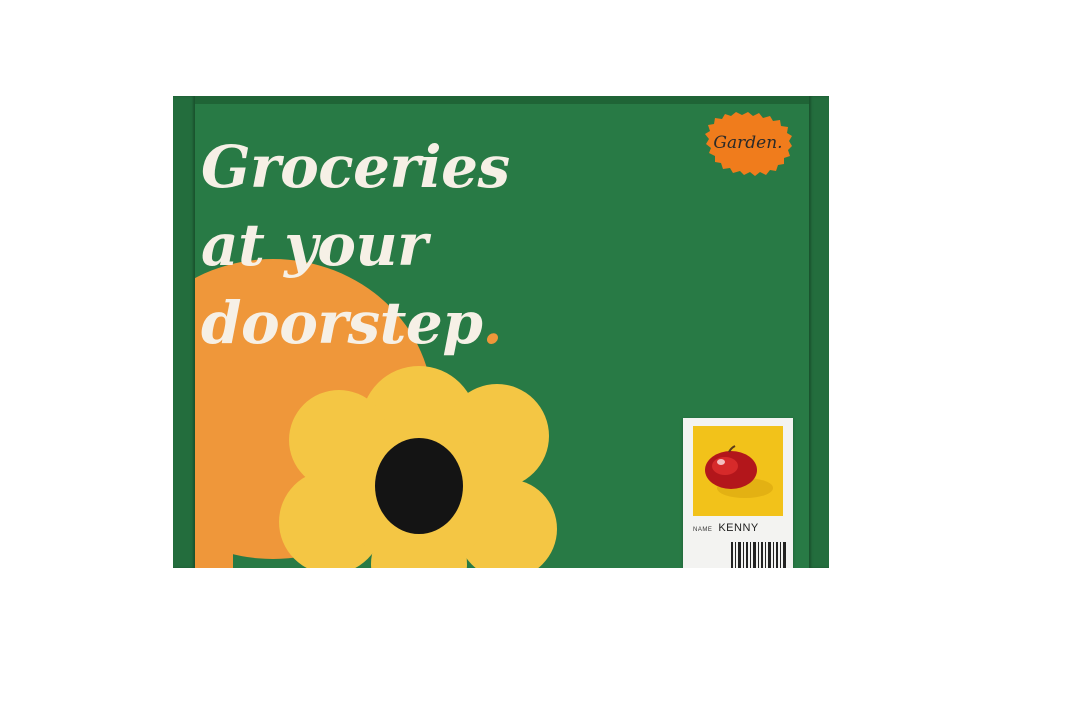 Image resolution: width=1080 pixels, height=720 pixels. Describe the element at coordinates (501, 100) in the screenshot. I see `box-top-lip` at that location.